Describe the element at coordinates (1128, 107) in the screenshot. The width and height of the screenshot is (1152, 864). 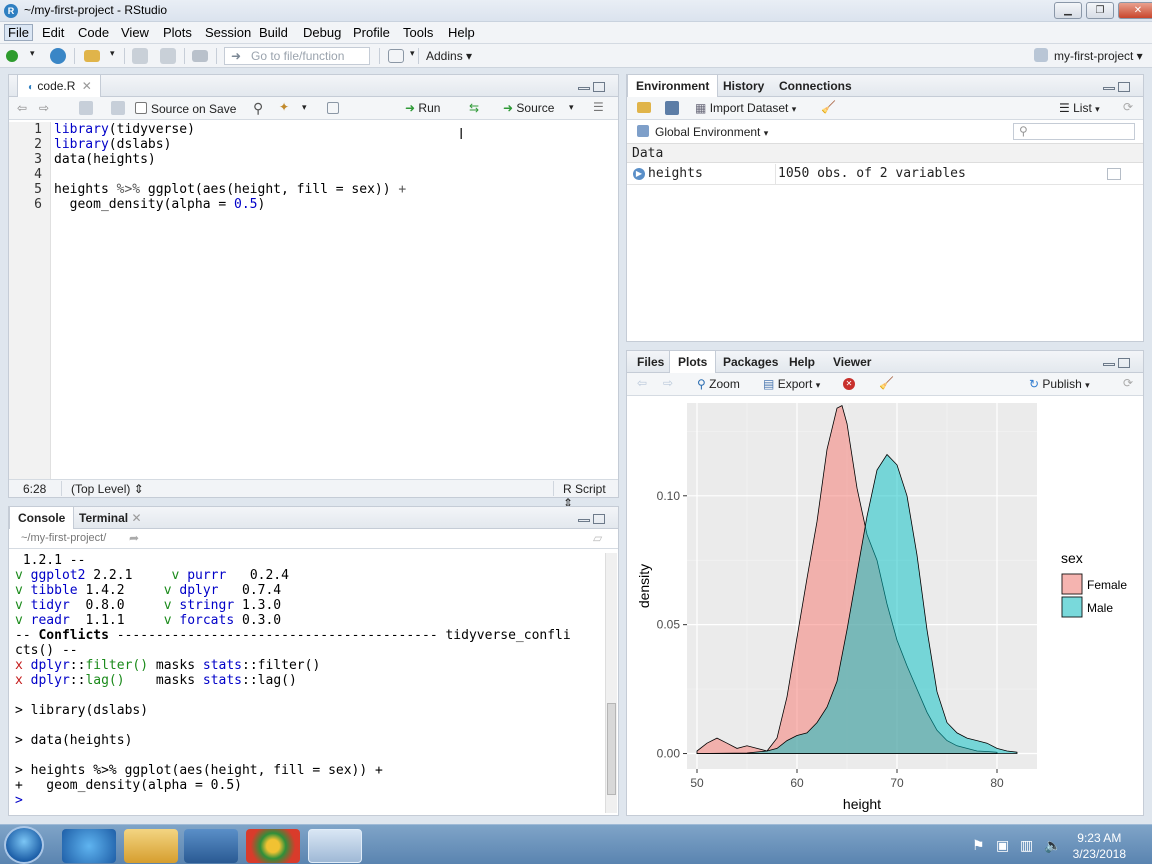
I see `refresh-env-icon: ⟳` at that location.